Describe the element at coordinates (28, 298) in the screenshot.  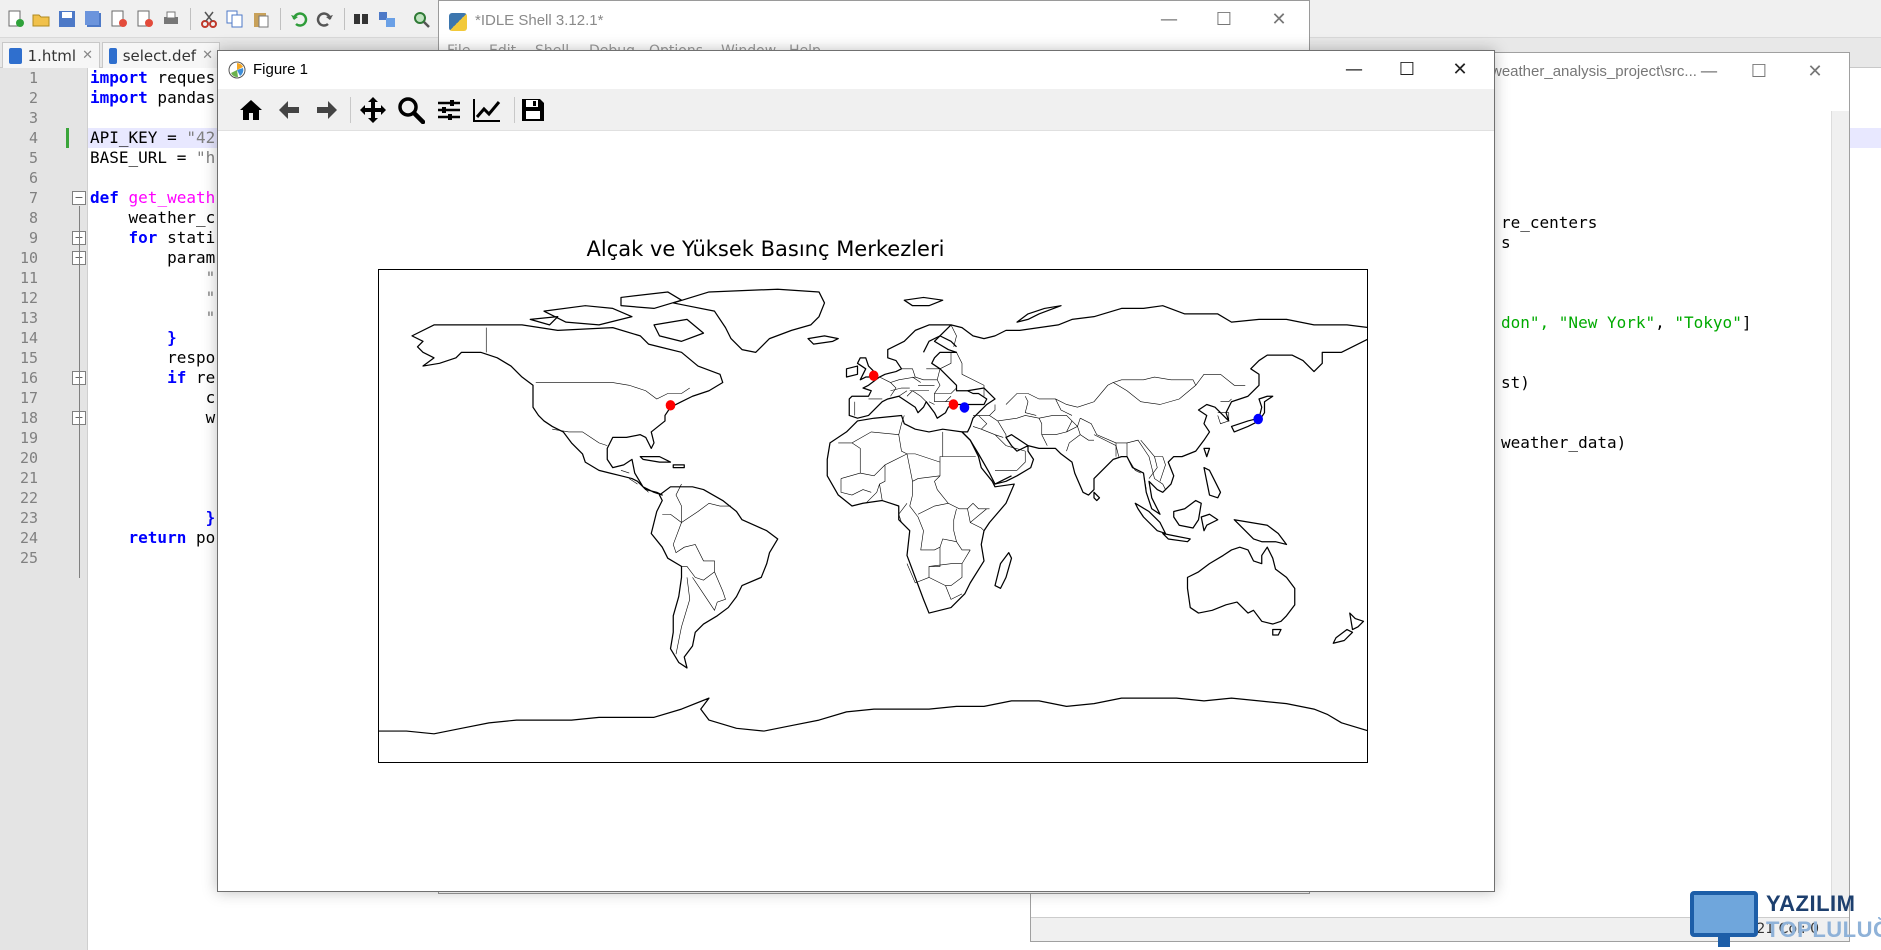
I see `line-number: 12` at that location.